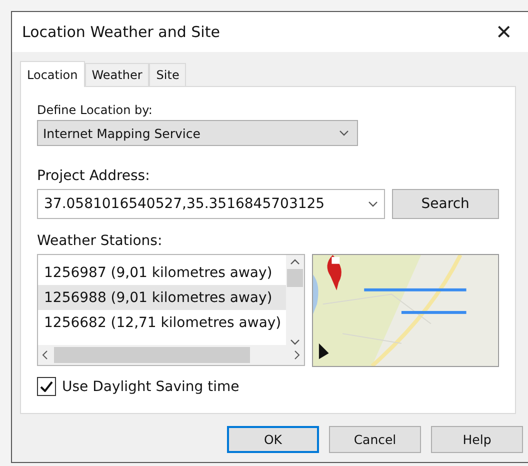 Image resolution: width=528 pixels, height=466 pixels. What do you see at coordinates (52, 74) in the screenshot?
I see `tab: Location` at bounding box center [52, 74].